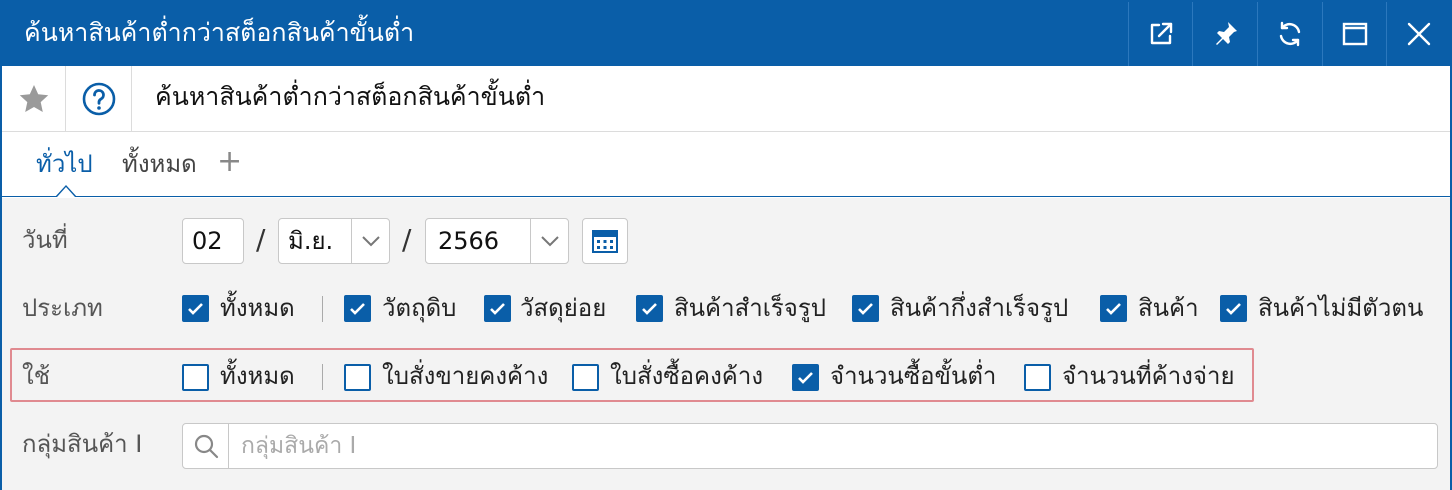 The image size is (1452, 490). I want to click on help-button, so click(99, 98).